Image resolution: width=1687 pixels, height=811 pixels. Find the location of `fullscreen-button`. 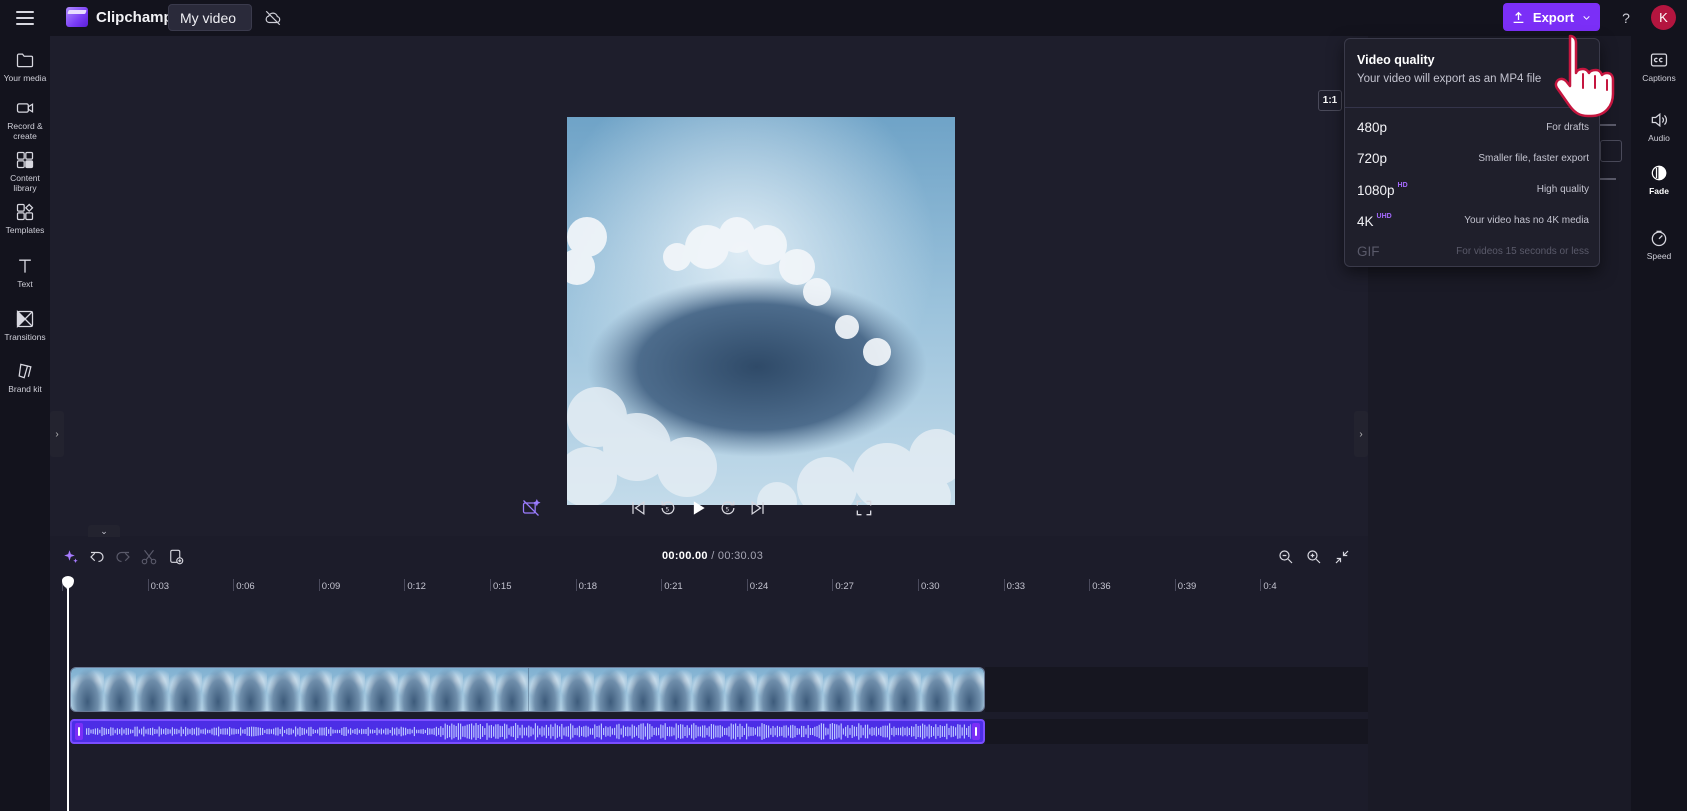

fullscreen-button is located at coordinates (864, 508).